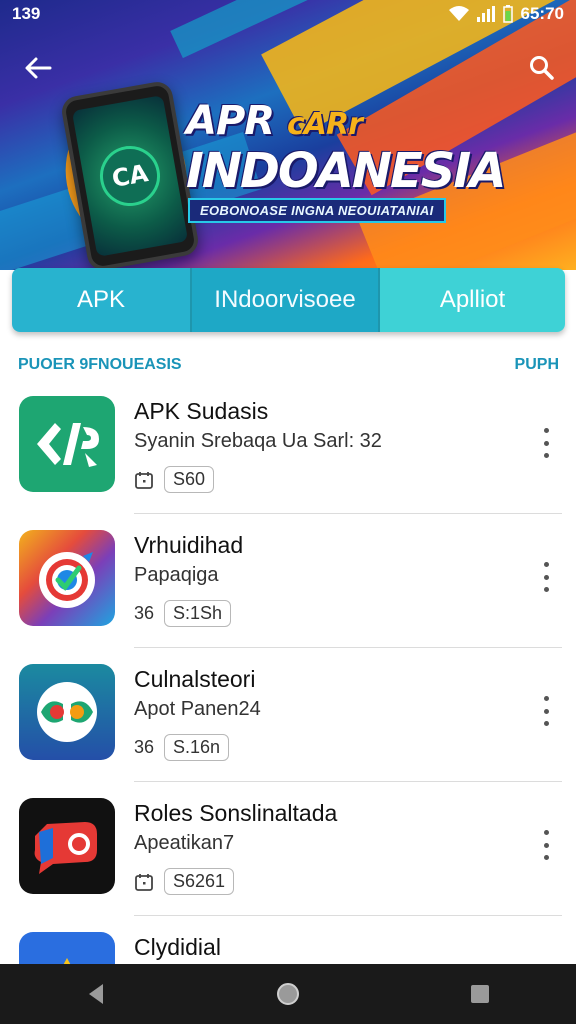 The height and width of the screenshot is (1024, 576). What do you see at coordinates (177, 947) in the screenshot?
I see `app-title: Clydidial` at bounding box center [177, 947].